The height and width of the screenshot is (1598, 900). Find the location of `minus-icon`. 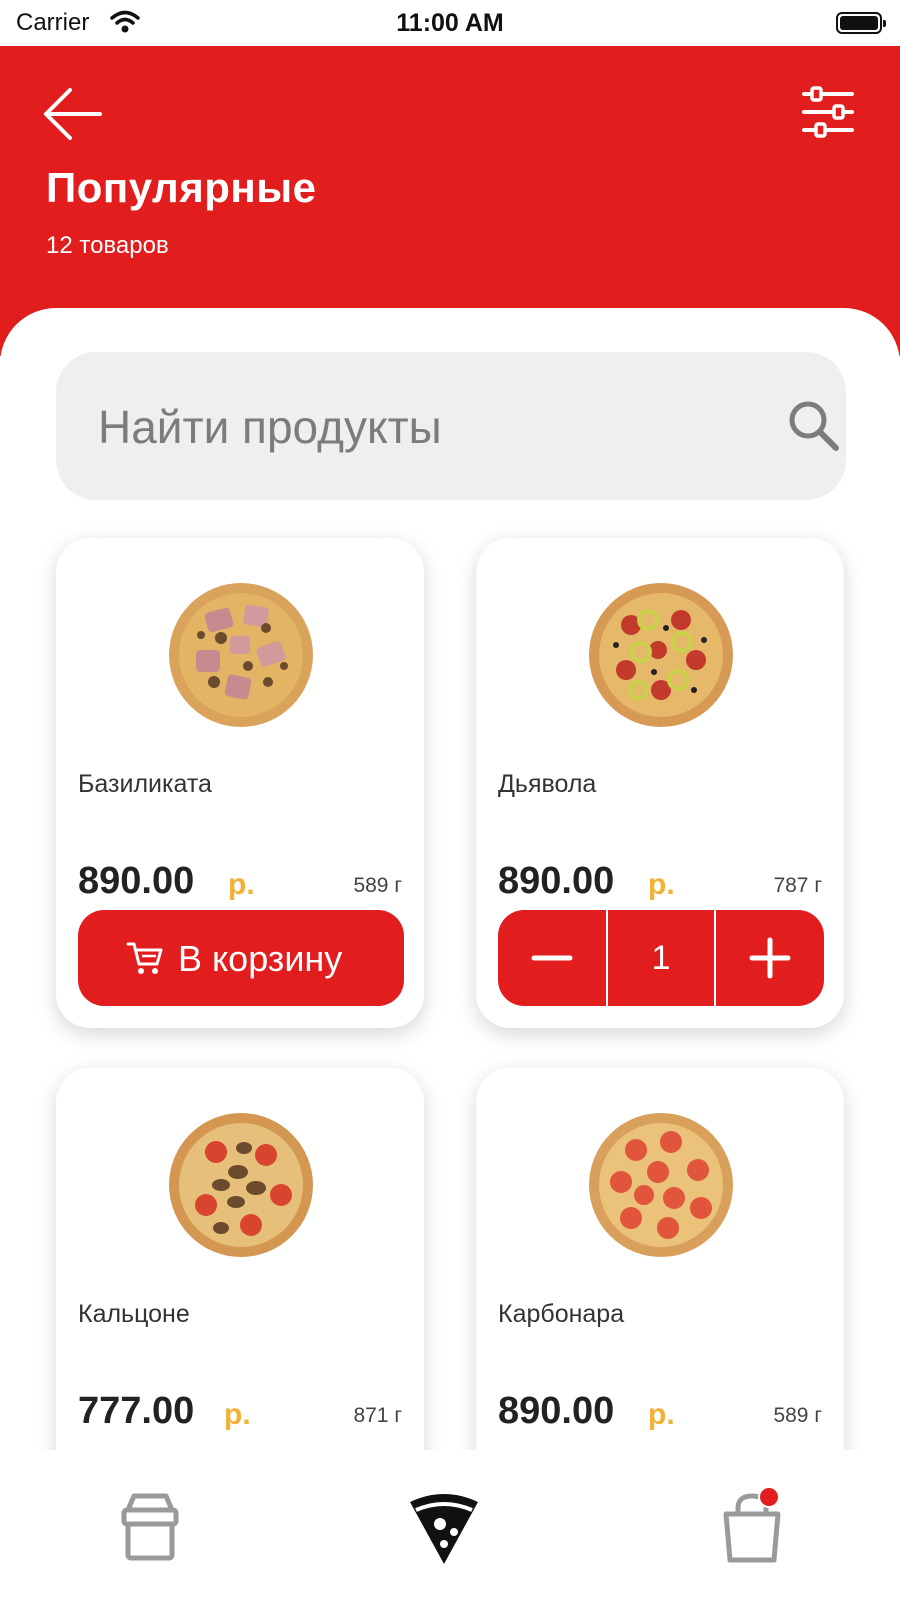

minus-icon is located at coordinates (552, 958).